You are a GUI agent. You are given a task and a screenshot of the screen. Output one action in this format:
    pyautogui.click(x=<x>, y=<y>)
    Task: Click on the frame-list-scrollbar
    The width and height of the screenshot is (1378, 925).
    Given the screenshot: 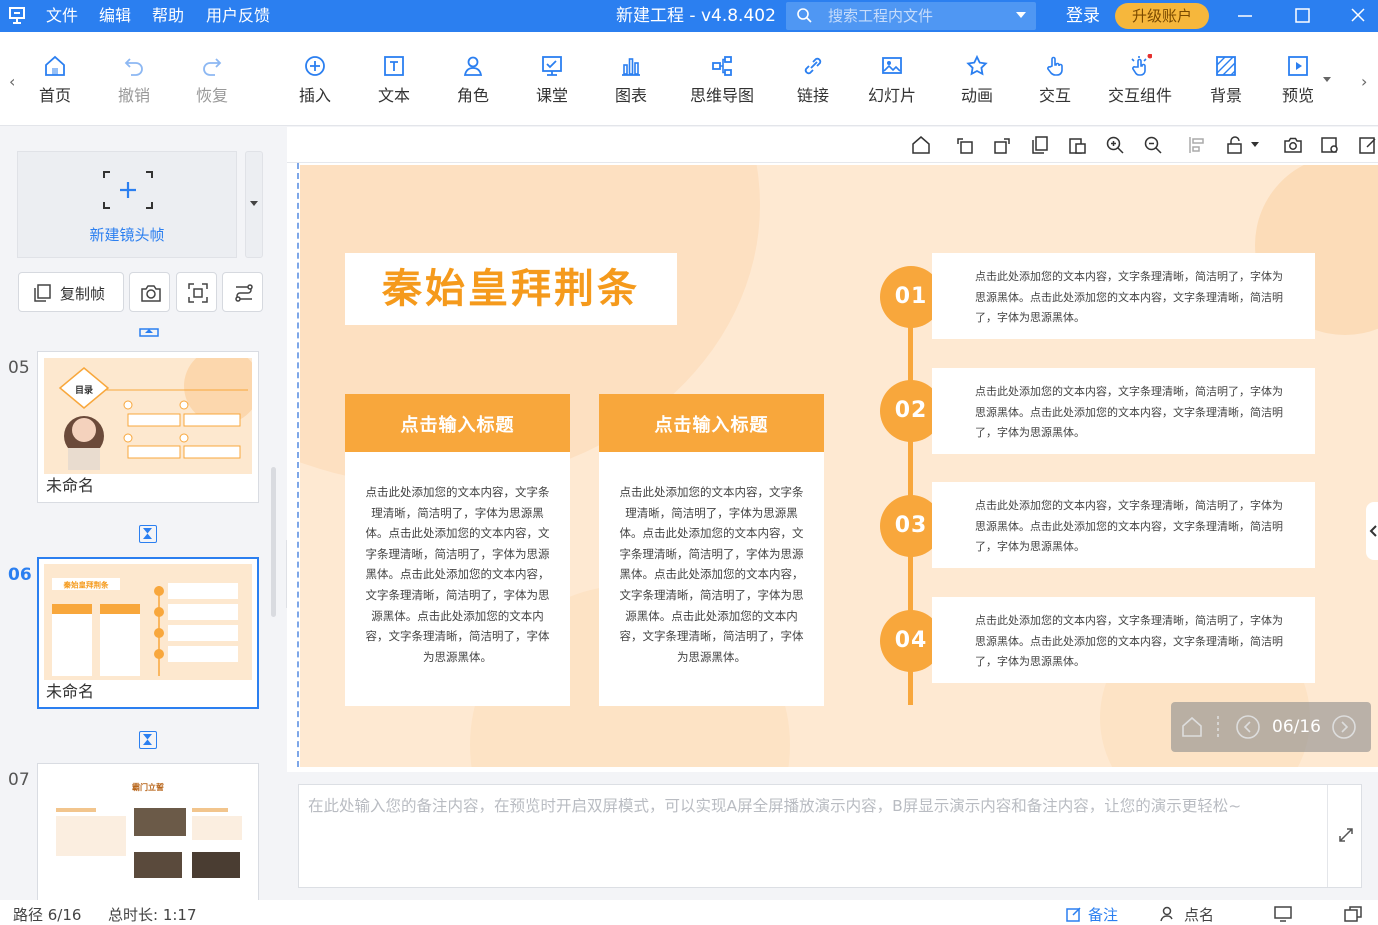 What is the action you would take?
    pyautogui.click(x=273, y=542)
    